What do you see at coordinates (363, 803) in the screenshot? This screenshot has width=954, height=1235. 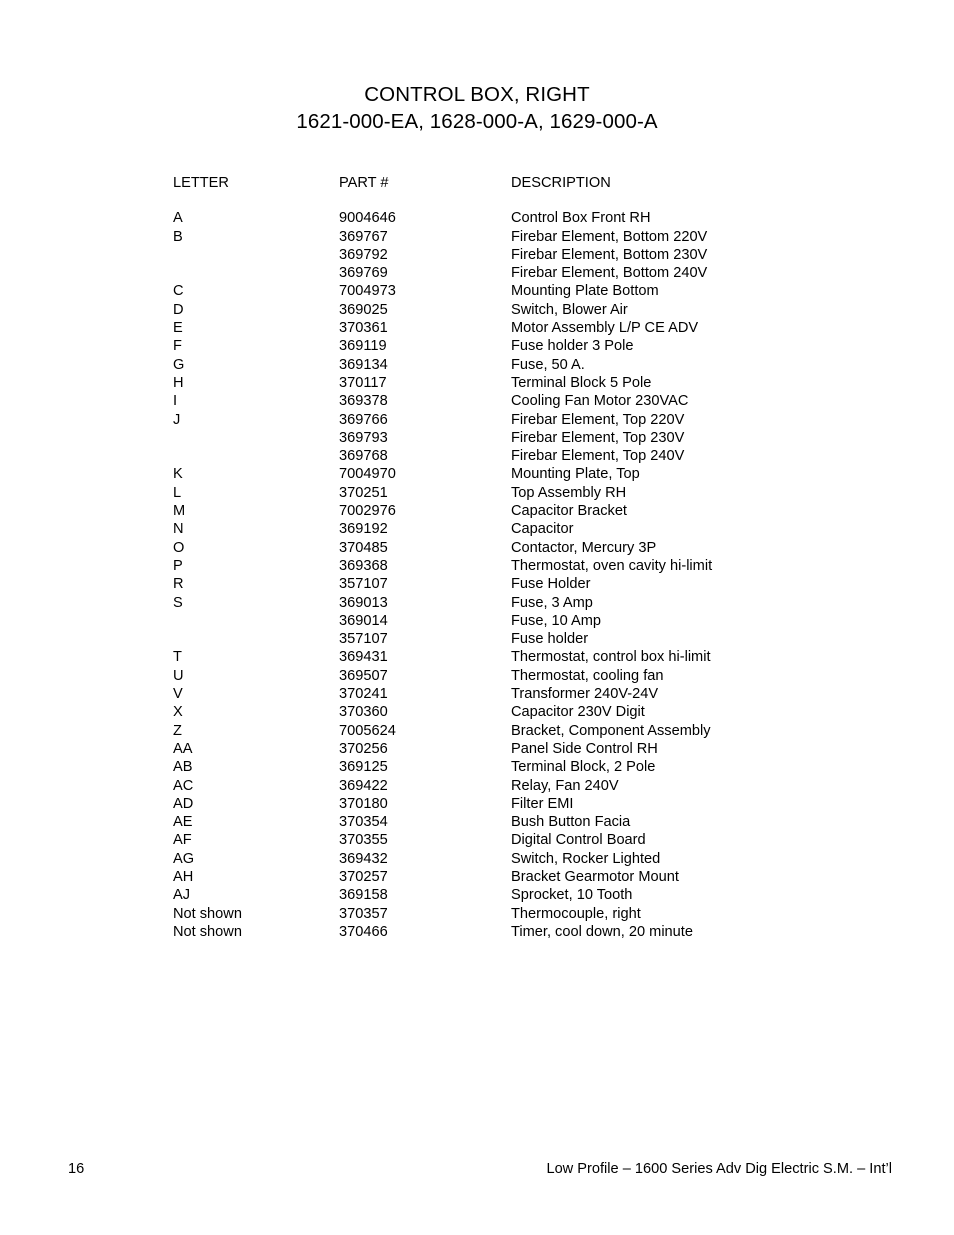 I see `cell-part-number: 370180` at bounding box center [363, 803].